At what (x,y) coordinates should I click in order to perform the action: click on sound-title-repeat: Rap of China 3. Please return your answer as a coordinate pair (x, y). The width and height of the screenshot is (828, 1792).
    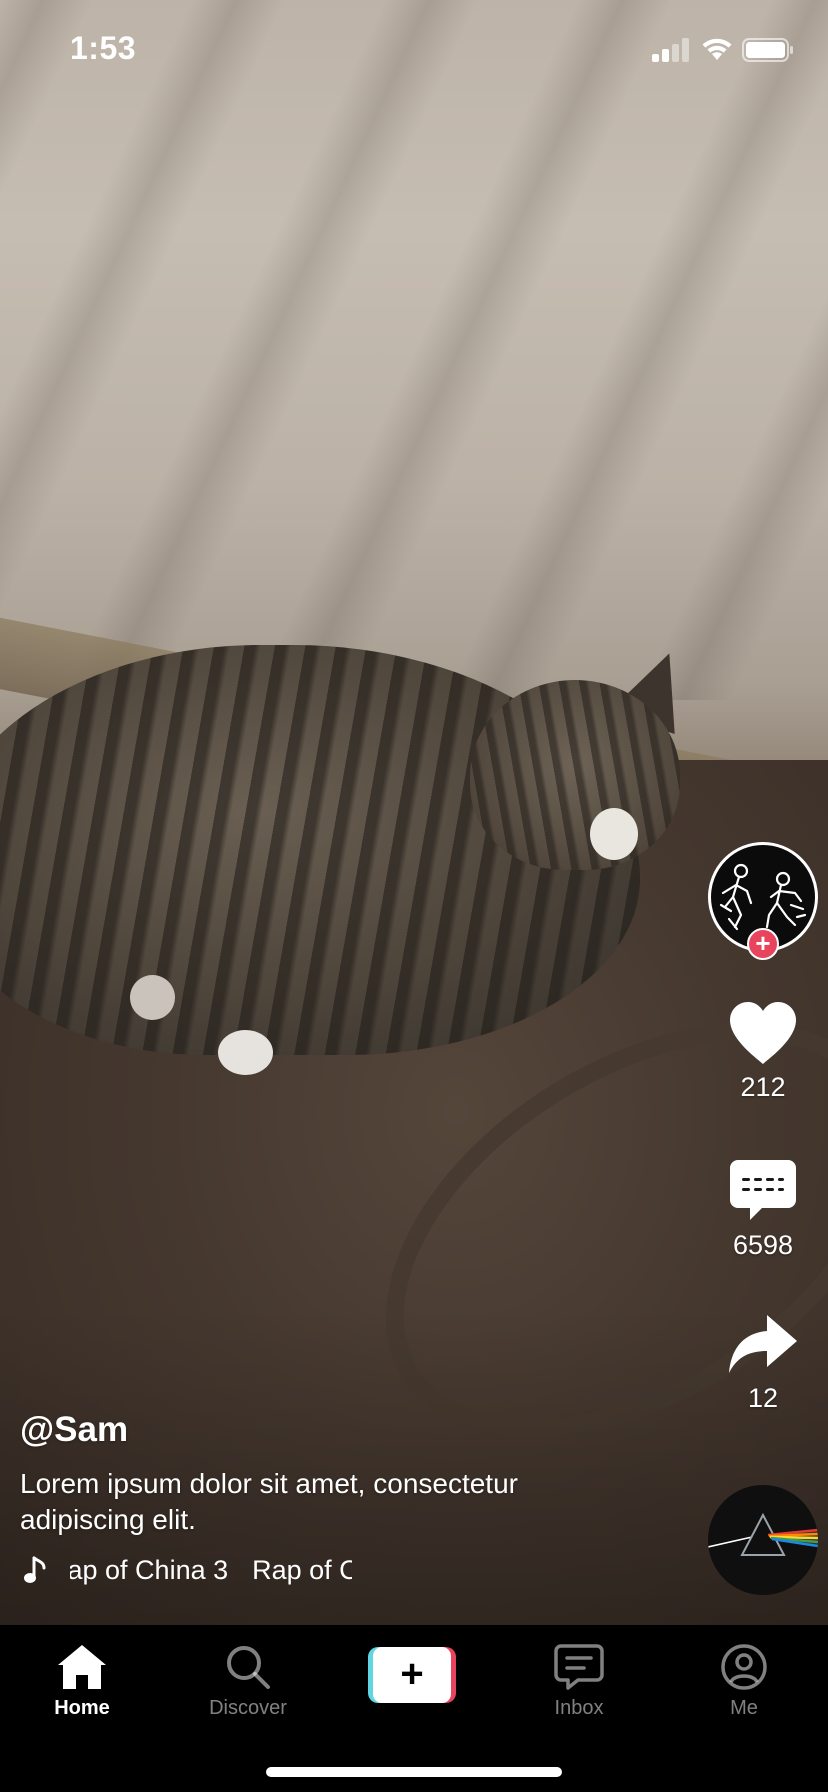
    Looking at the image, I should click on (302, 1569).